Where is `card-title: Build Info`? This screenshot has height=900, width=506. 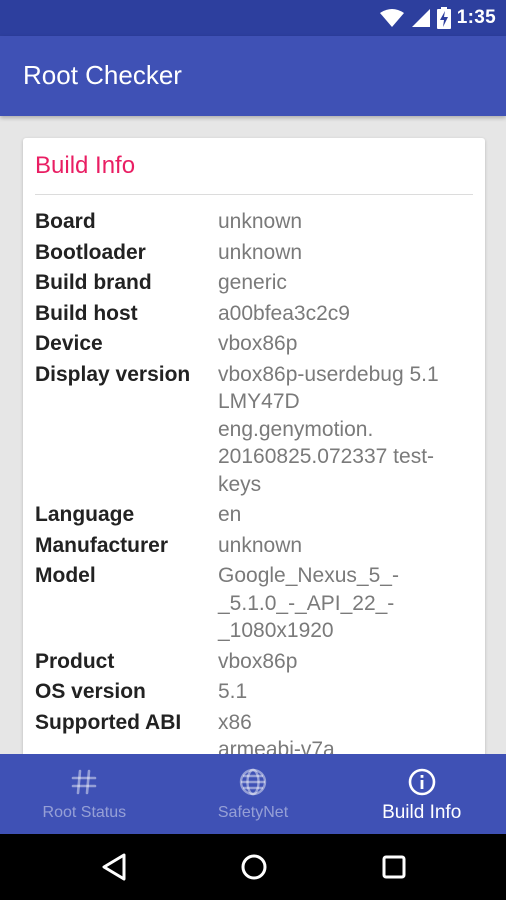 card-title: Build Info is located at coordinates (85, 165).